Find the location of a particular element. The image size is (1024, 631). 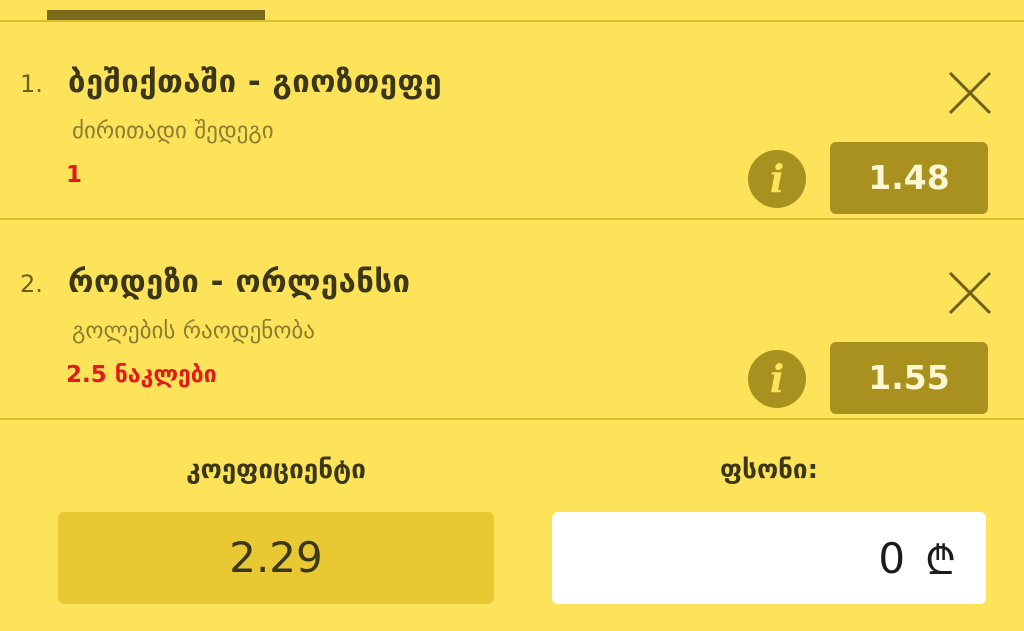

total-coefficient: 2.29 is located at coordinates (276, 558).